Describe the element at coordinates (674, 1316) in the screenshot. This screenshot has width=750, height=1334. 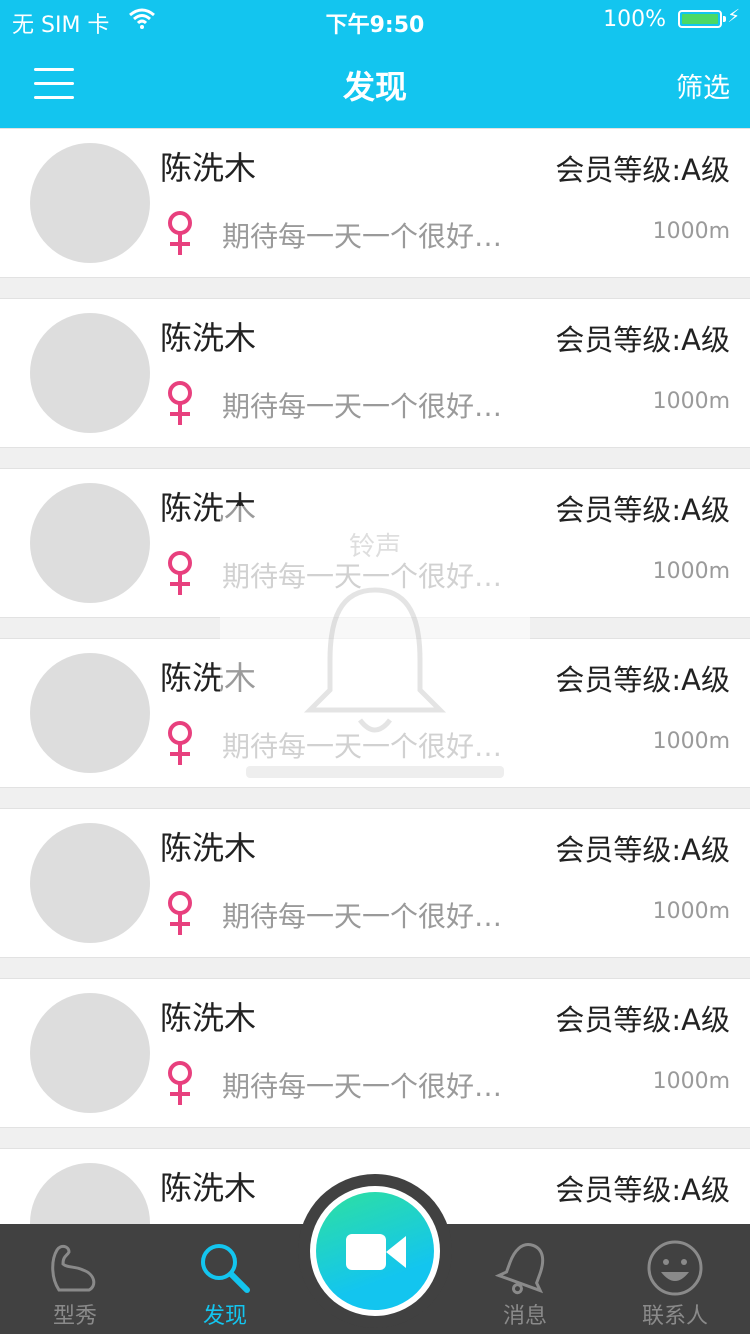
I see `tab-label: 联系人` at that location.